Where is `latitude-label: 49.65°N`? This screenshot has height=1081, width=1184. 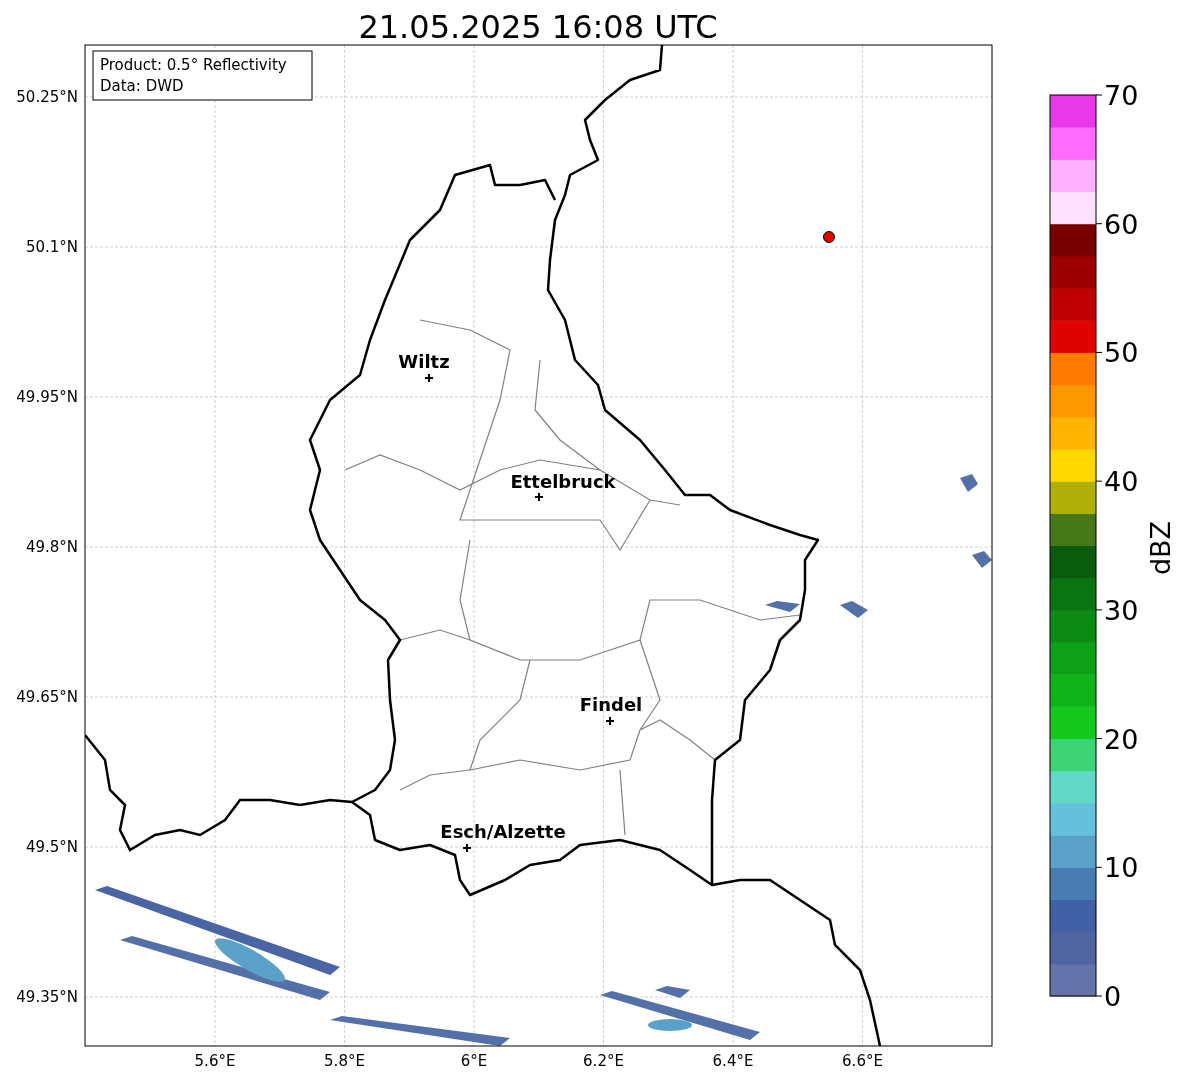 latitude-label: 49.65°N is located at coordinates (47, 697).